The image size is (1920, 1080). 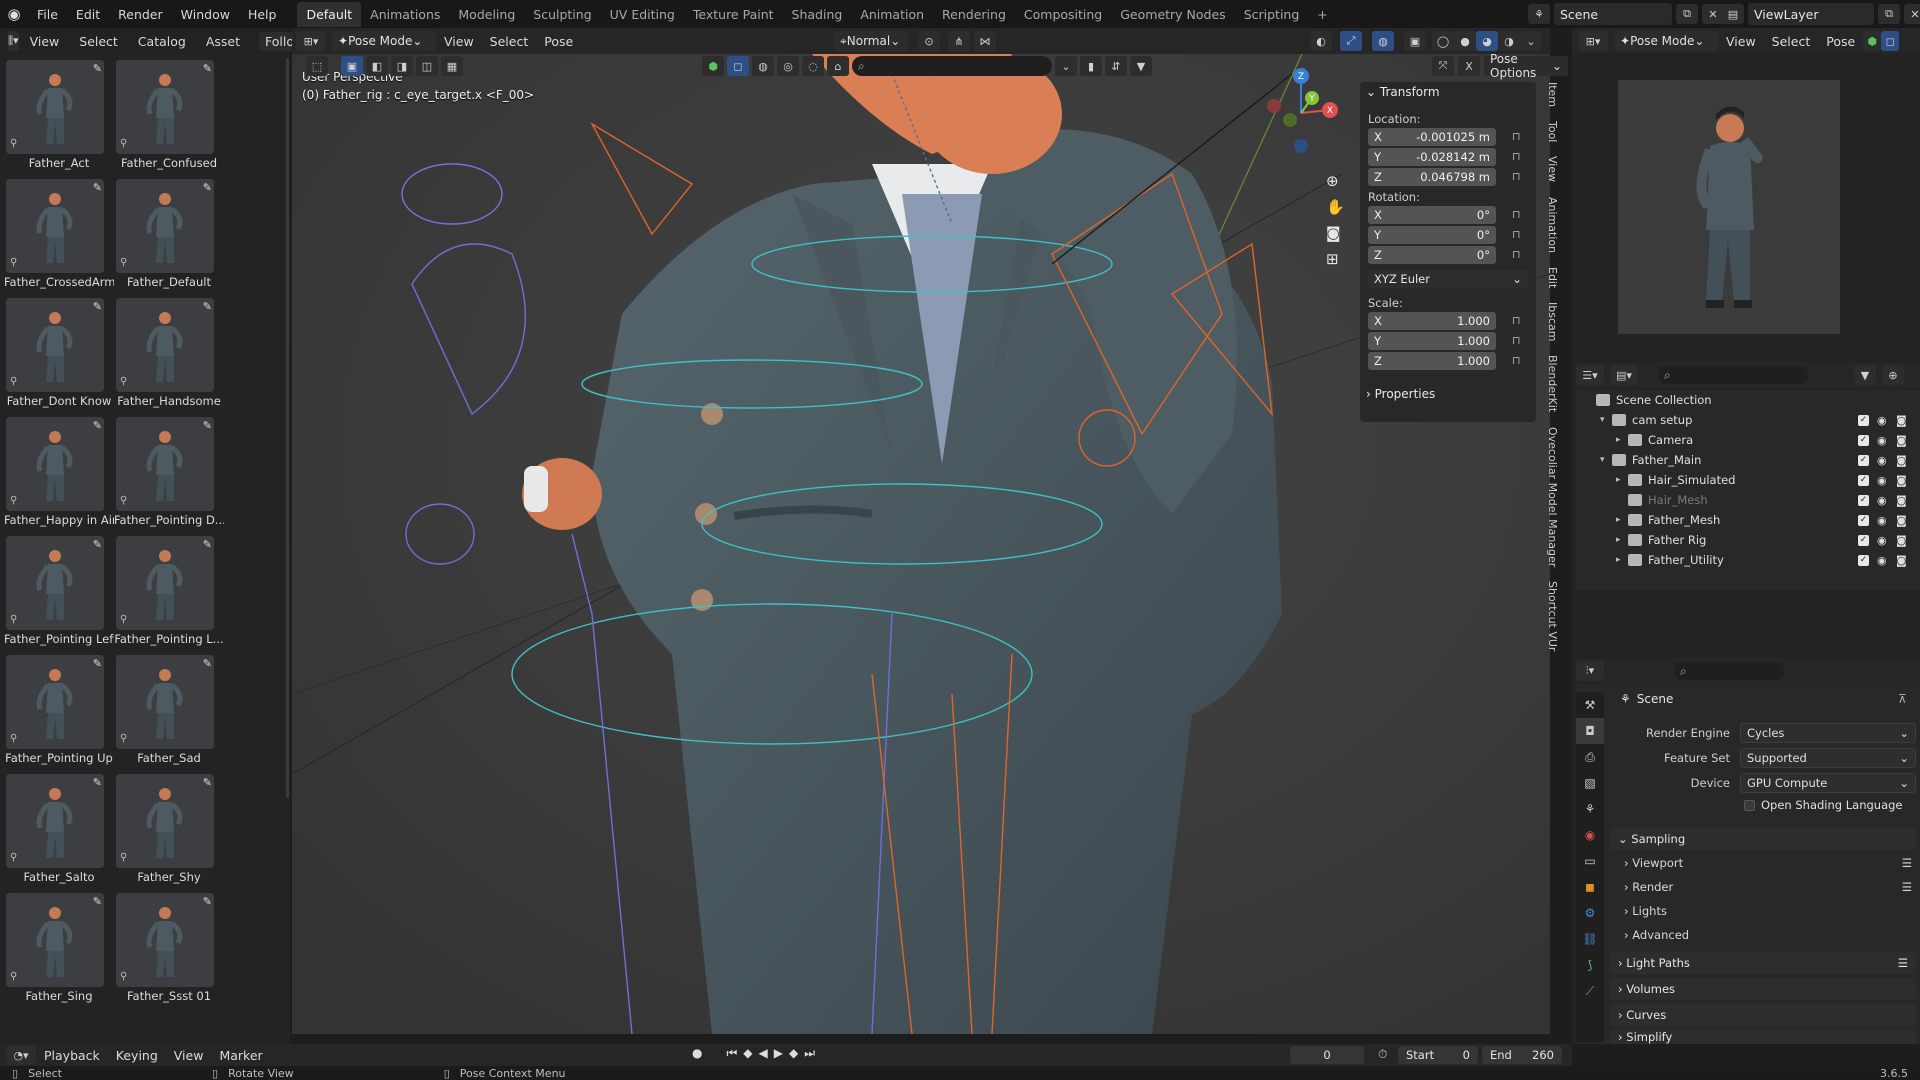 What do you see at coordinates (1748, 480) in the screenshot?
I see `outliner-row: ▸ Hair_Simulated ✓ ◉ ◙` at bounding box center [1748, 480].